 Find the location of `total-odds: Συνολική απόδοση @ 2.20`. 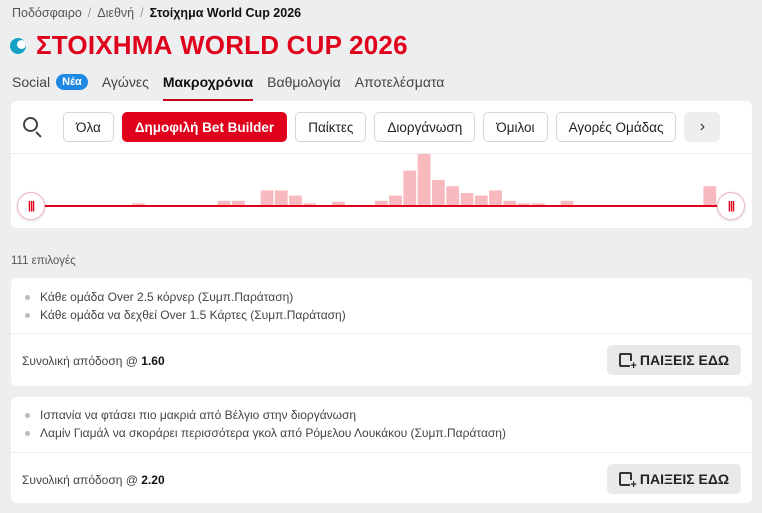

total-odds: Συνολική απόδοση @ 2.20 is located at coordinates (93, 480).